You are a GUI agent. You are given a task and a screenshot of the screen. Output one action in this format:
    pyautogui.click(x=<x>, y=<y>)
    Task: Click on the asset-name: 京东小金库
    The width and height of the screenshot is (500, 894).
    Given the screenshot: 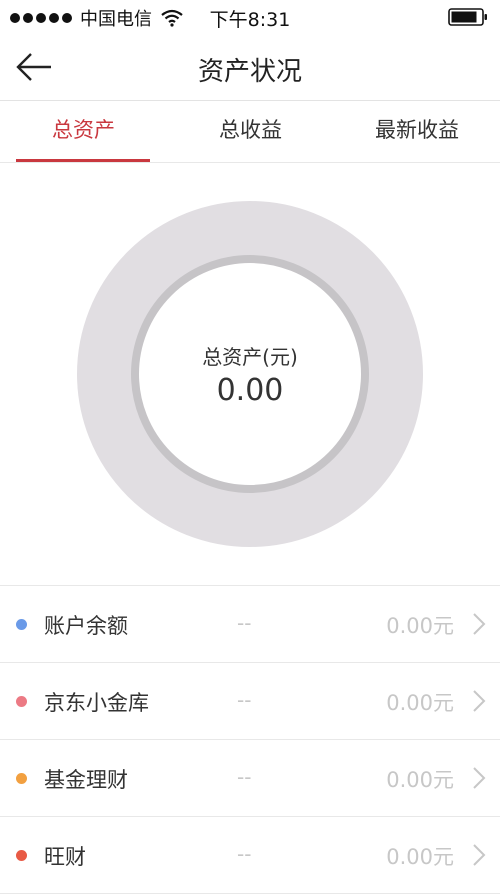 What is the action you would take?
    pyautogui.click(x=96, y=703)
    